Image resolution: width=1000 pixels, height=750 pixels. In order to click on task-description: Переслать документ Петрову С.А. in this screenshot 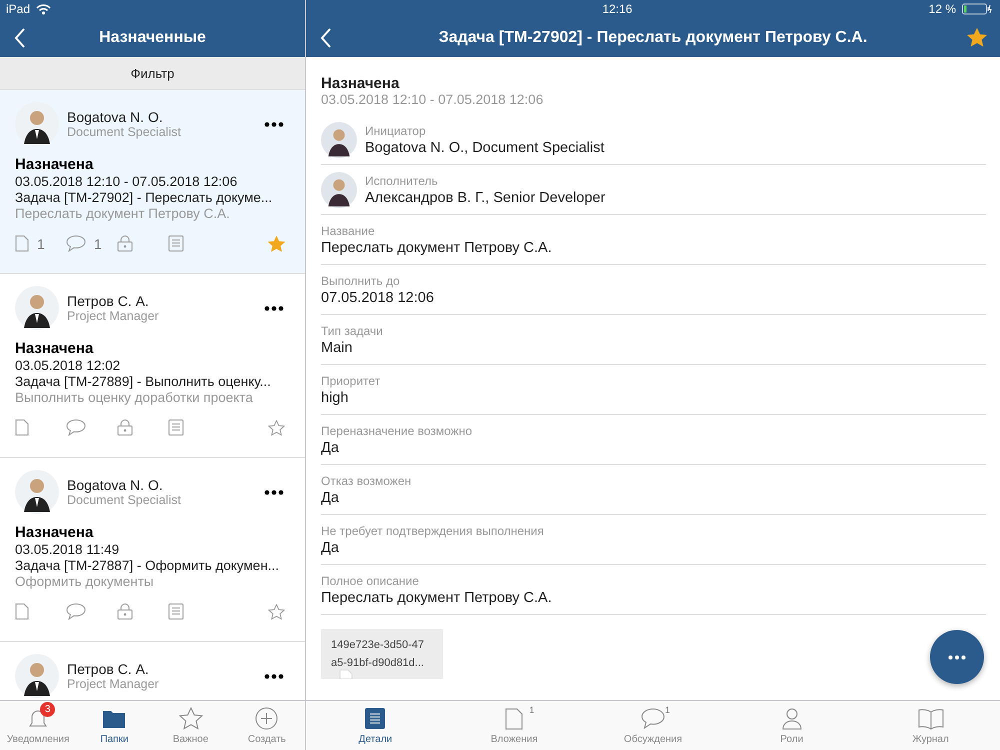, I will do `click(123, 213)`.